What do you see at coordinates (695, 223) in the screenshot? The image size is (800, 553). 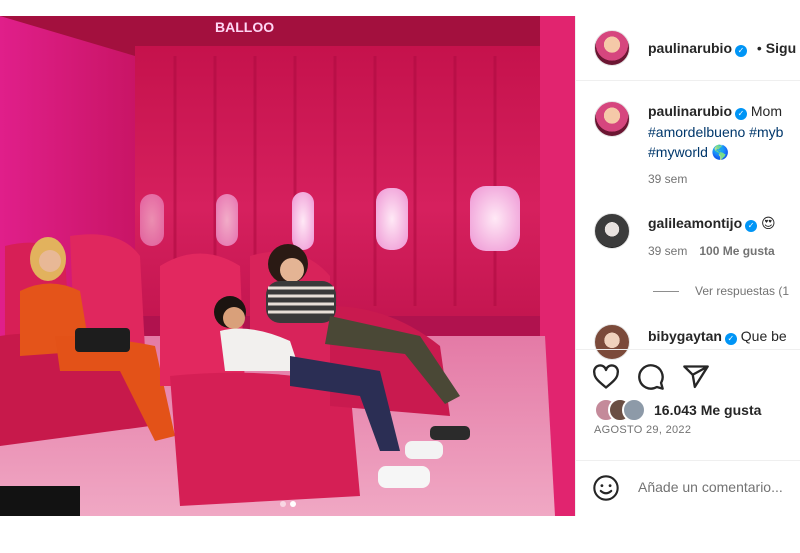 I see `comment-username: galileamontijo` at bounding box center [695, 223].